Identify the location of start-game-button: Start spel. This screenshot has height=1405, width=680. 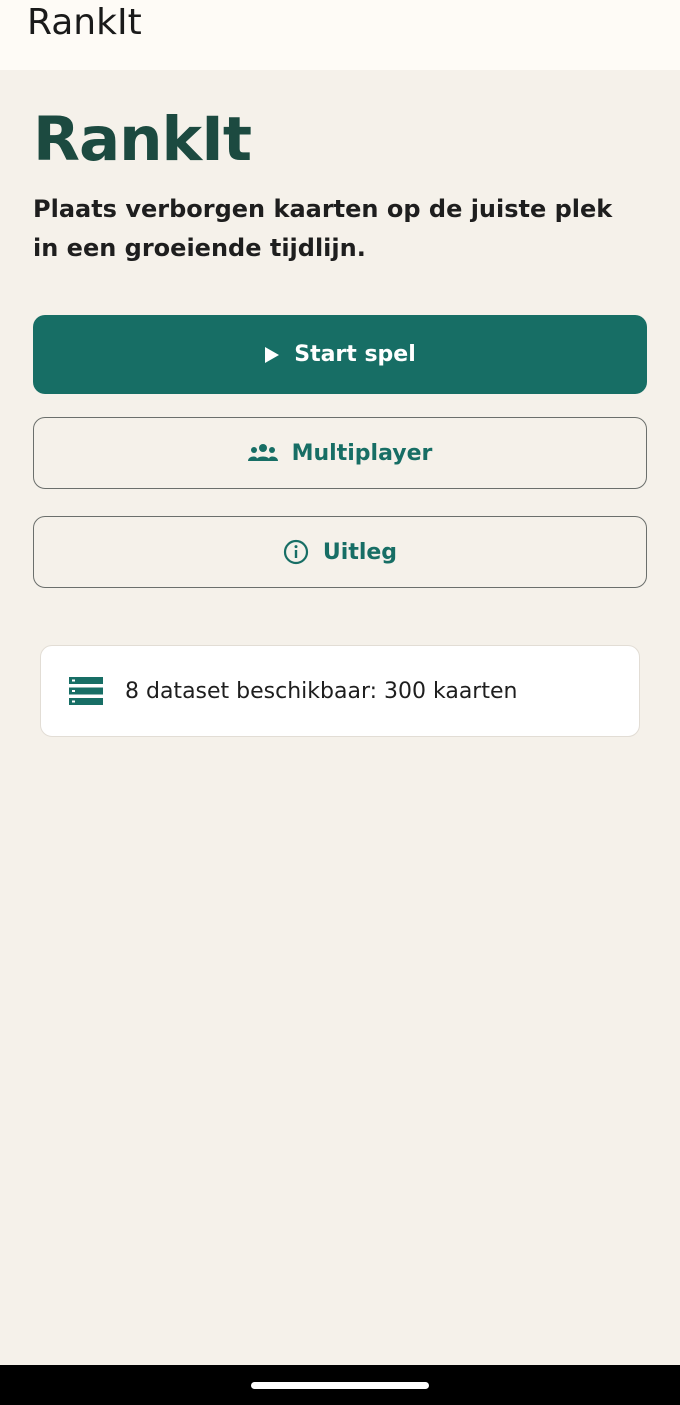
(340, 354).